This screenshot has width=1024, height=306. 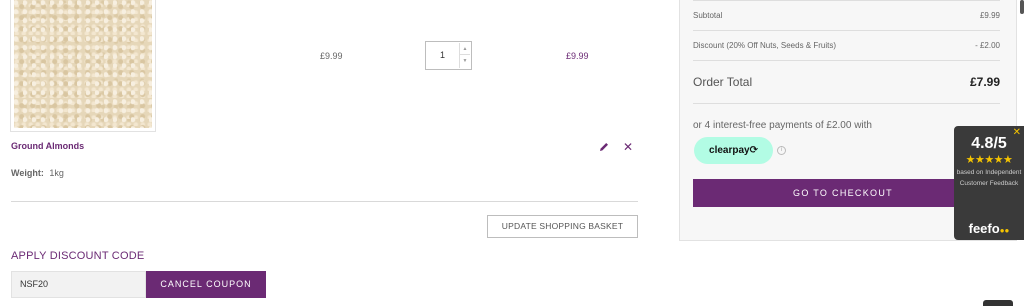 I want to click on go-to-checkout-button: GO TO CHECKOUT, so click(x=843, y=193).